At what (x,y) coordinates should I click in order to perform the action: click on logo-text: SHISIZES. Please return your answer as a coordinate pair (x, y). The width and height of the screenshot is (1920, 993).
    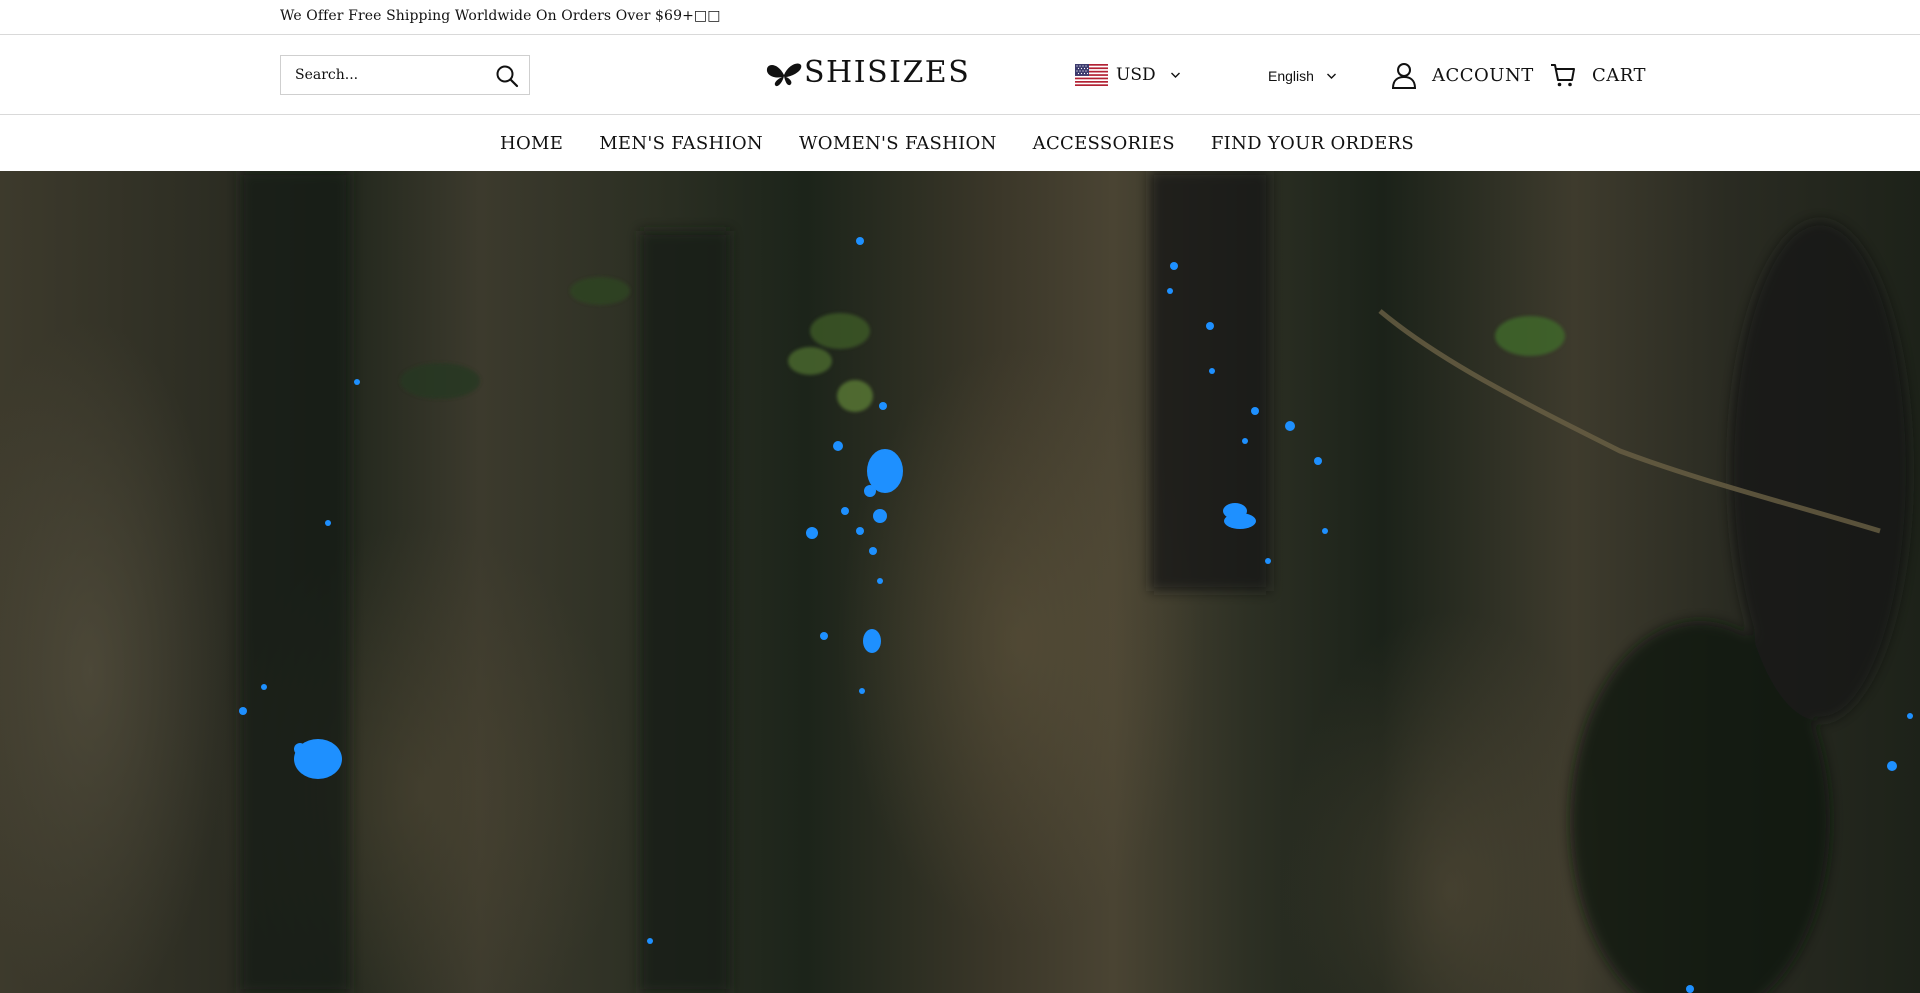
    Looking at the image, I should click on (887, 72).